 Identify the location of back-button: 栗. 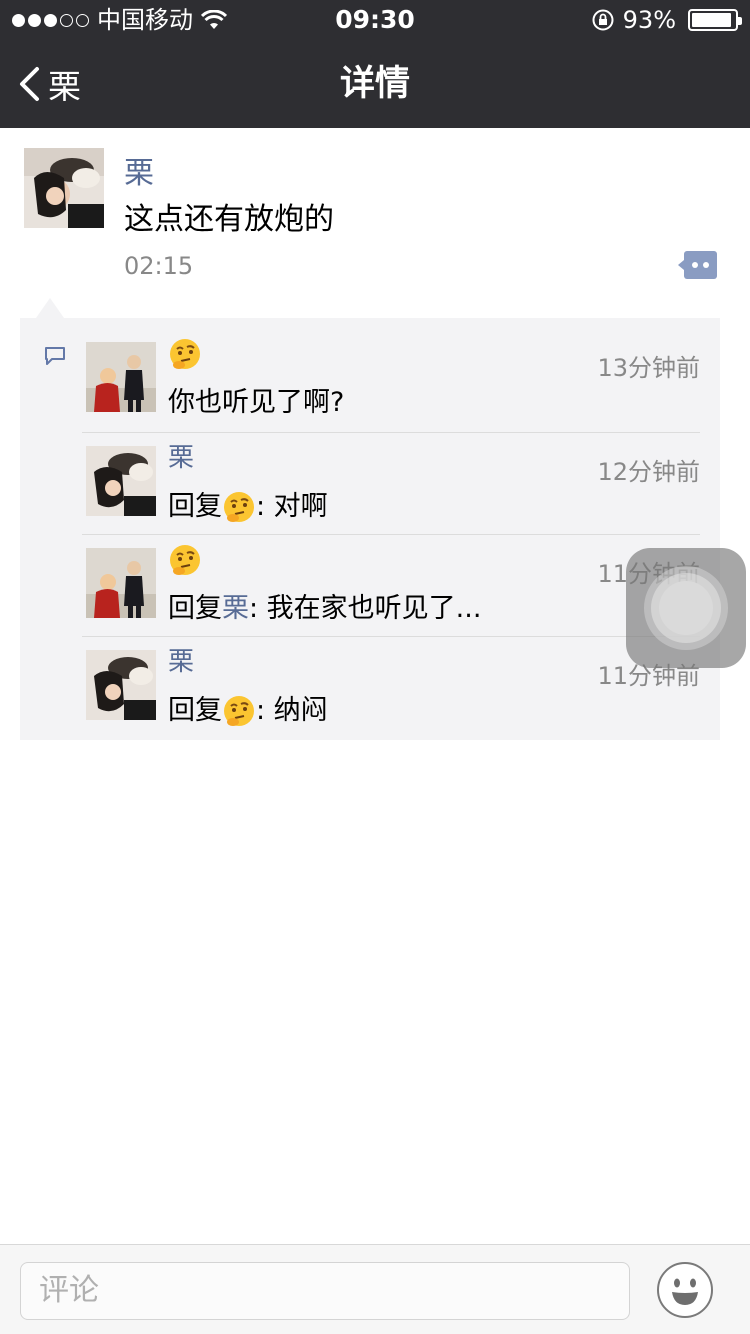
(49, 84).